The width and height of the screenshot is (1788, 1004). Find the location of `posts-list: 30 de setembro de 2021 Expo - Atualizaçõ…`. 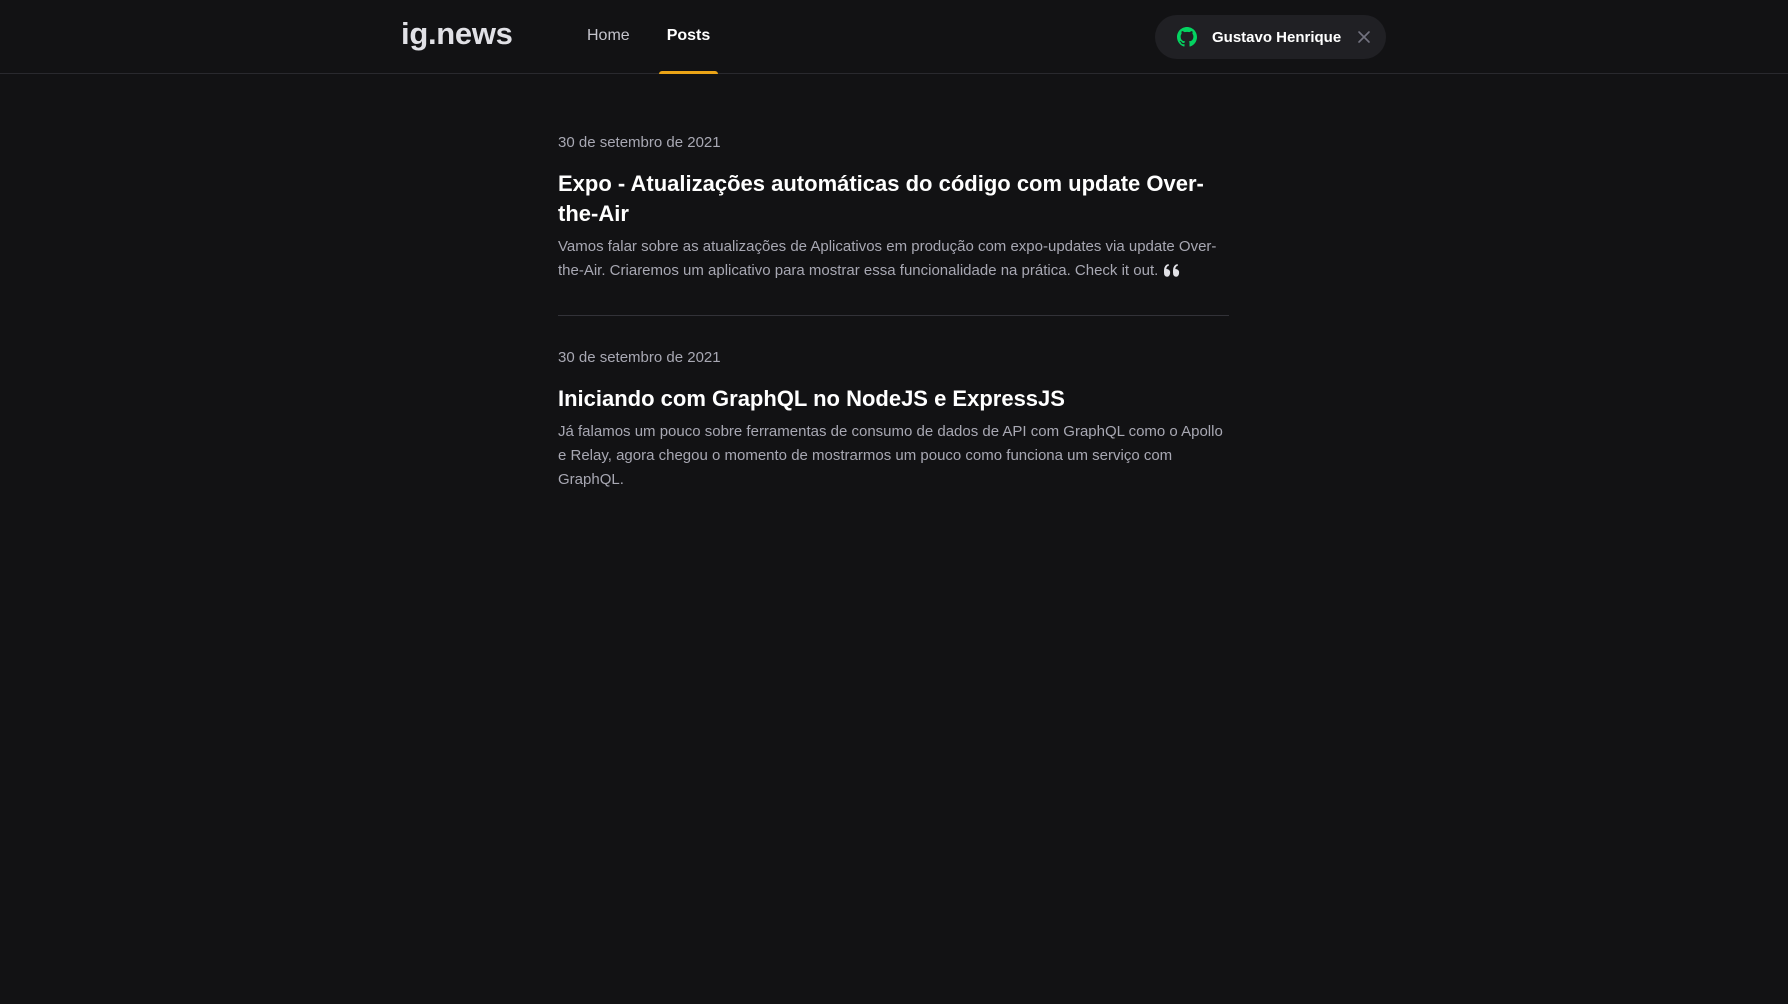

posts-list: 30 de setembro de 2021 Expo - Atualizaçõ… is located at coordinates (893, 327).